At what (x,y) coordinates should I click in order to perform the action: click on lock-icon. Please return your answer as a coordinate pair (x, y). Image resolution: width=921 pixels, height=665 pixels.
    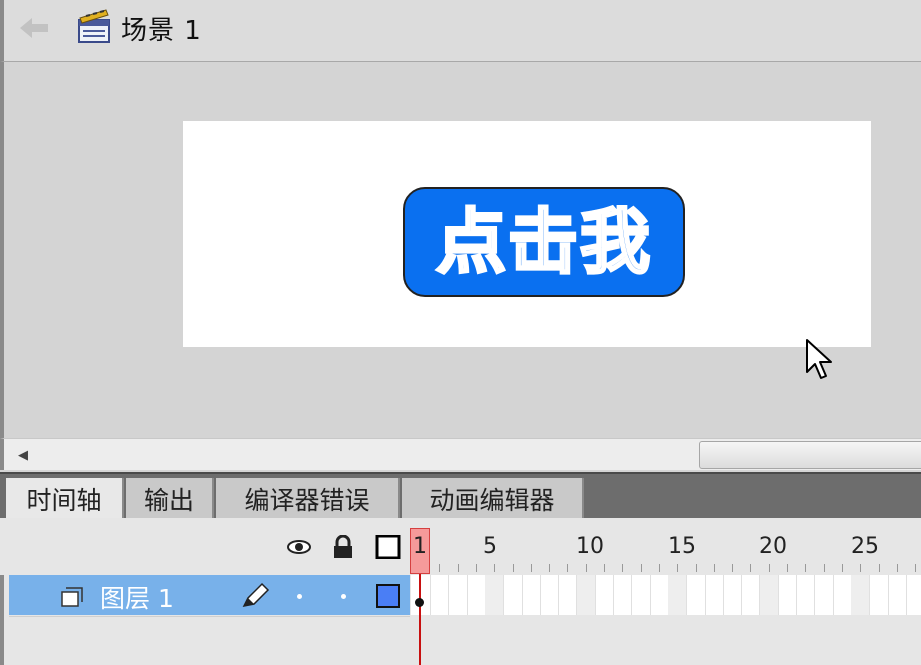
    Looking at the image, I should click on (343, 547).